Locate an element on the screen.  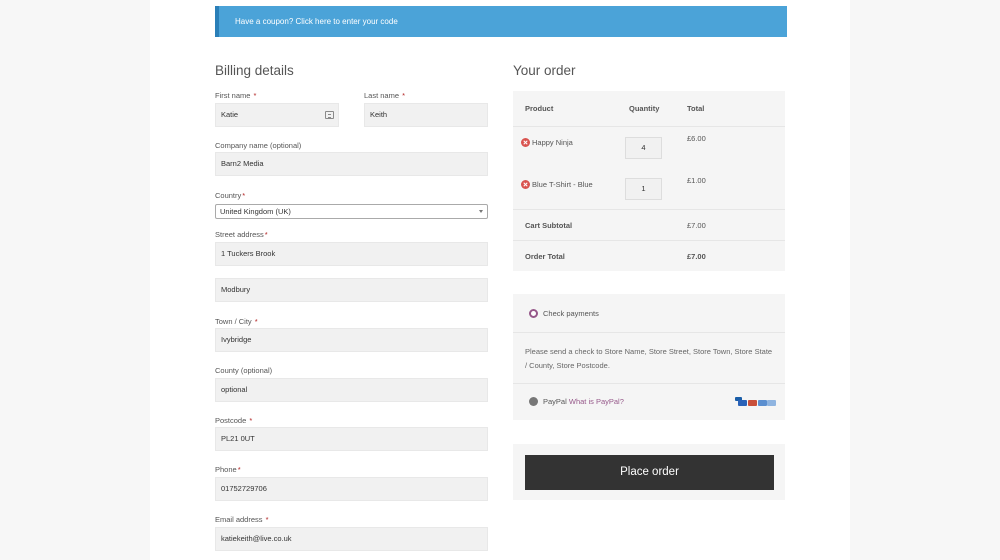
card-icon is located at coordinates (771, 403).